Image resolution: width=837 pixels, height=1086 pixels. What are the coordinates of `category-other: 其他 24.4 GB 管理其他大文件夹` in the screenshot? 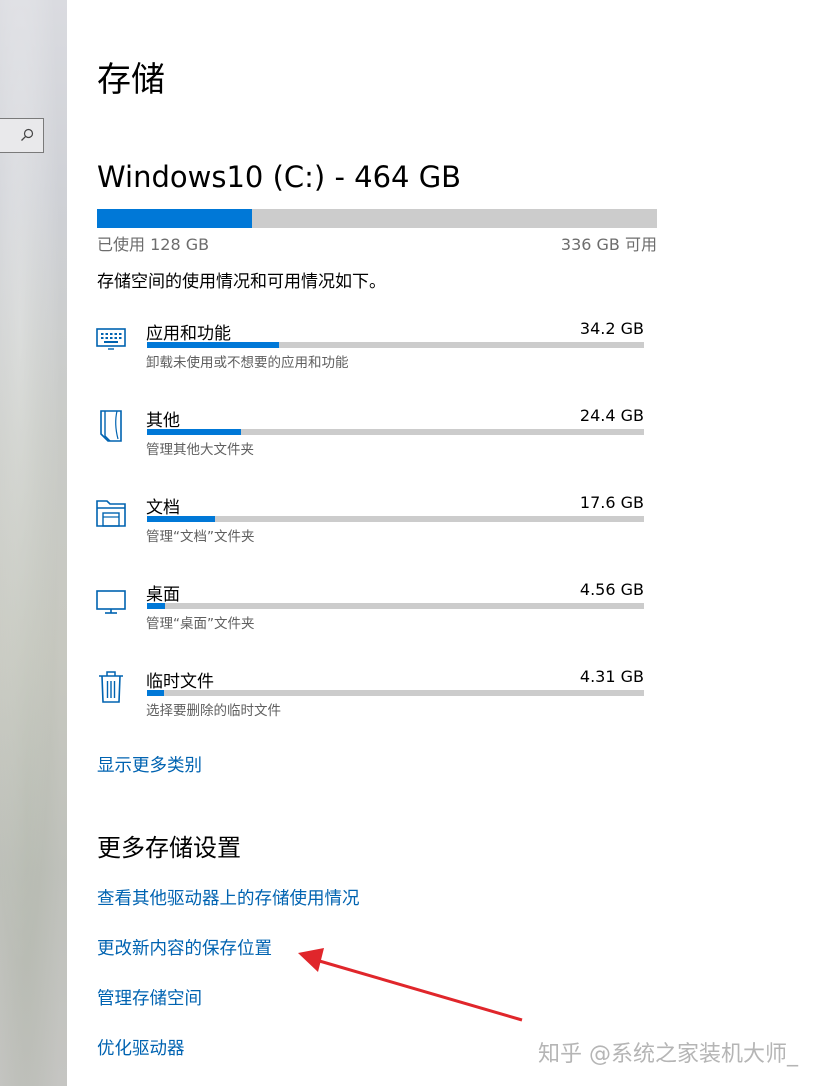 It's located at (376, 442).